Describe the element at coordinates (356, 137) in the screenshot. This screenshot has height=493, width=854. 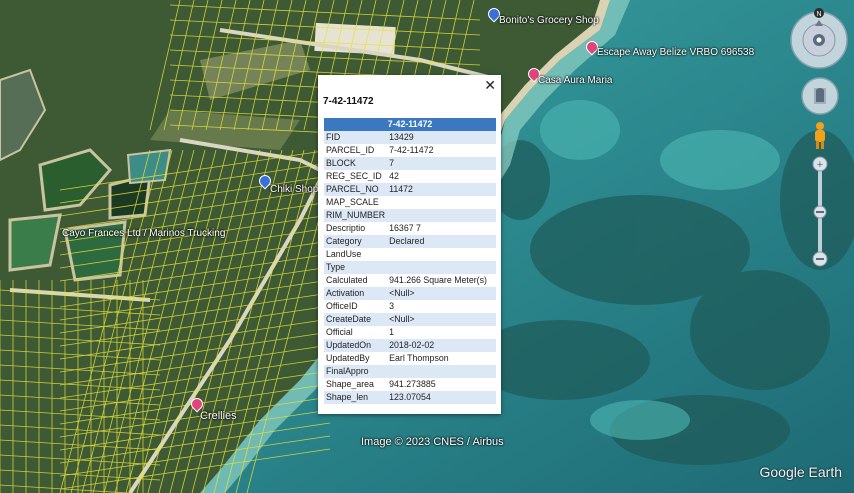
I see `attribute-key: FID` at that location.